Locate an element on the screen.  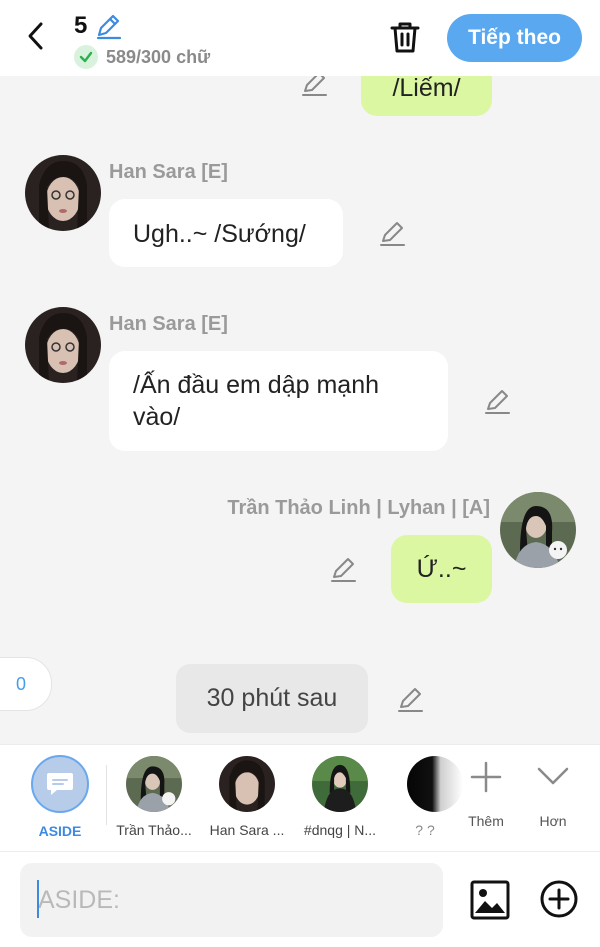
aside-label: ASIDE is located at coordinates (60, 831).